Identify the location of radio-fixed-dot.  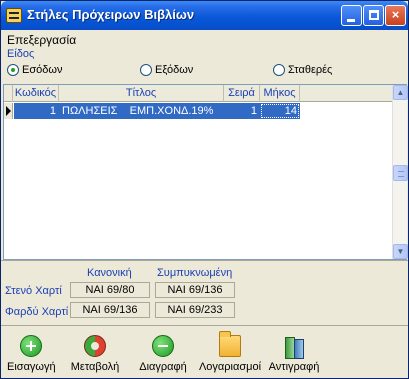
(279, 70).